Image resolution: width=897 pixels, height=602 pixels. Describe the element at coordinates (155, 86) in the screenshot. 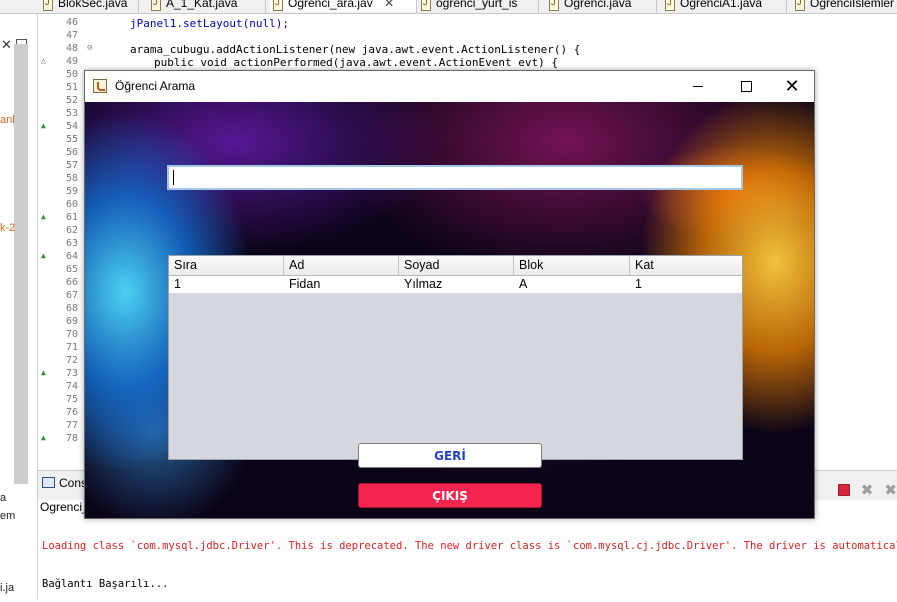

I see `window-title: Öğrenci Arama` at that location.